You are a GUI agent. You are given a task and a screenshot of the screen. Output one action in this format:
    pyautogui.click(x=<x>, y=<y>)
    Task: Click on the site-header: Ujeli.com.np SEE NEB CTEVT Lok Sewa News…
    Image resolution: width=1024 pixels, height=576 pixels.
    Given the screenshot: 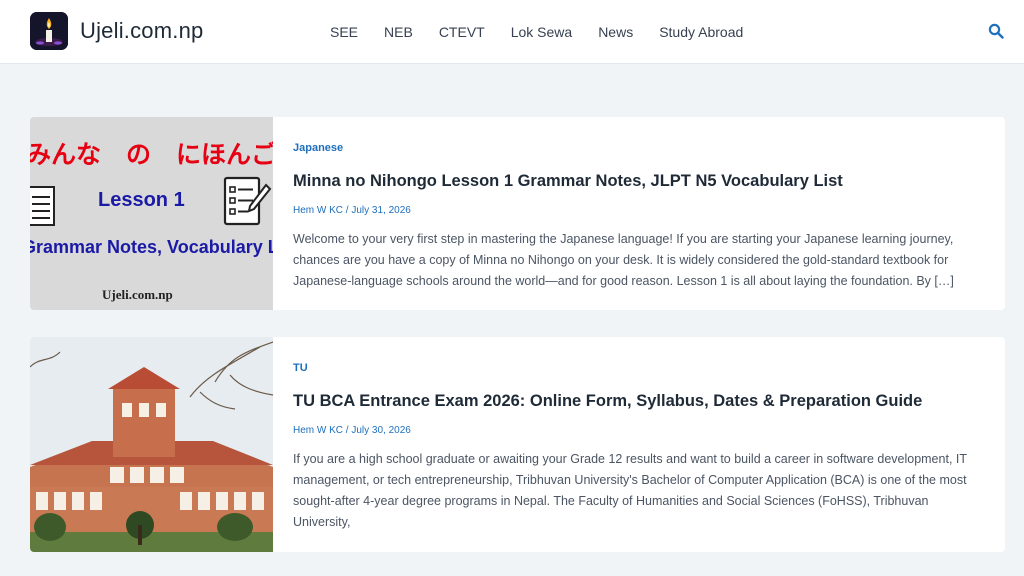 What is the action you would take?
    pyautogui.click(x=512, y=32)
    